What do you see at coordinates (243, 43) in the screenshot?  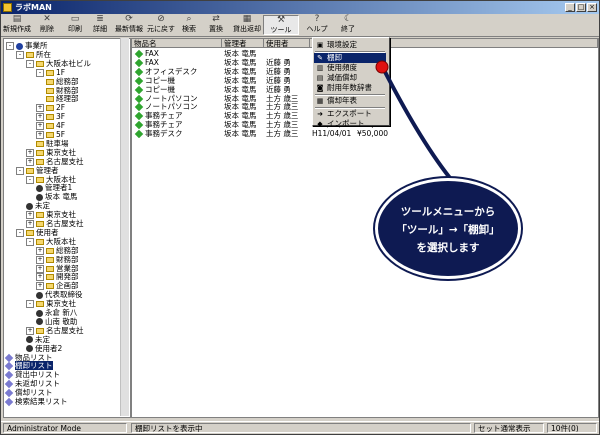 I see `column-header: 管理者` at bounding box center [243, 43].